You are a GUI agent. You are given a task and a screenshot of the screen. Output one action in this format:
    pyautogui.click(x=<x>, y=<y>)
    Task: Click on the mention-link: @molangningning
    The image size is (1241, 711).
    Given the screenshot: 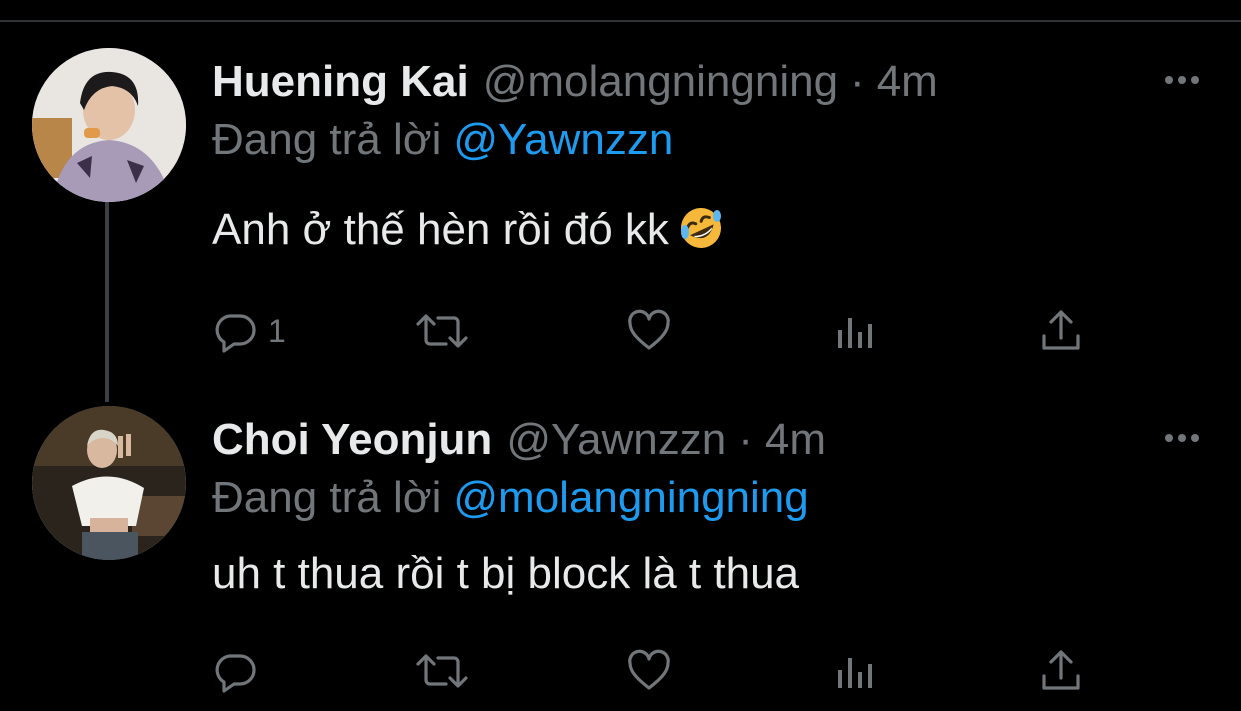 What is the action you would take?
    pyautogui.click(x=630, y=497)
    